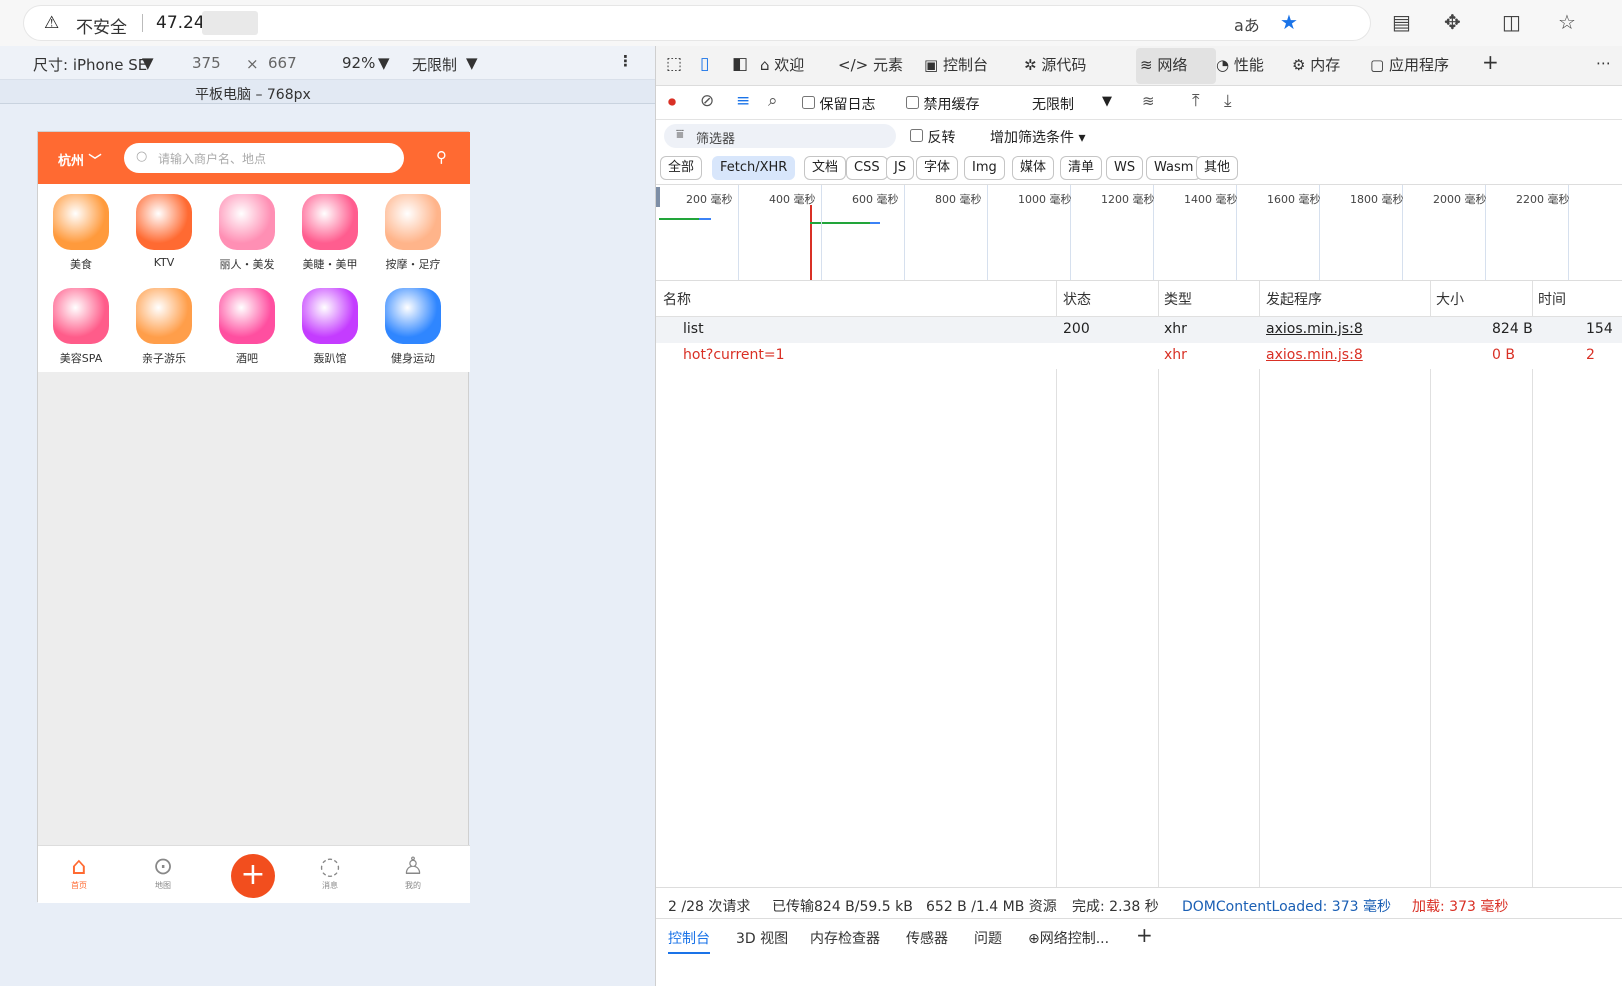 The image size is (1622, 986). I want to click on disable-cache-checkbox: 禁用缓存, so click(942, 104).